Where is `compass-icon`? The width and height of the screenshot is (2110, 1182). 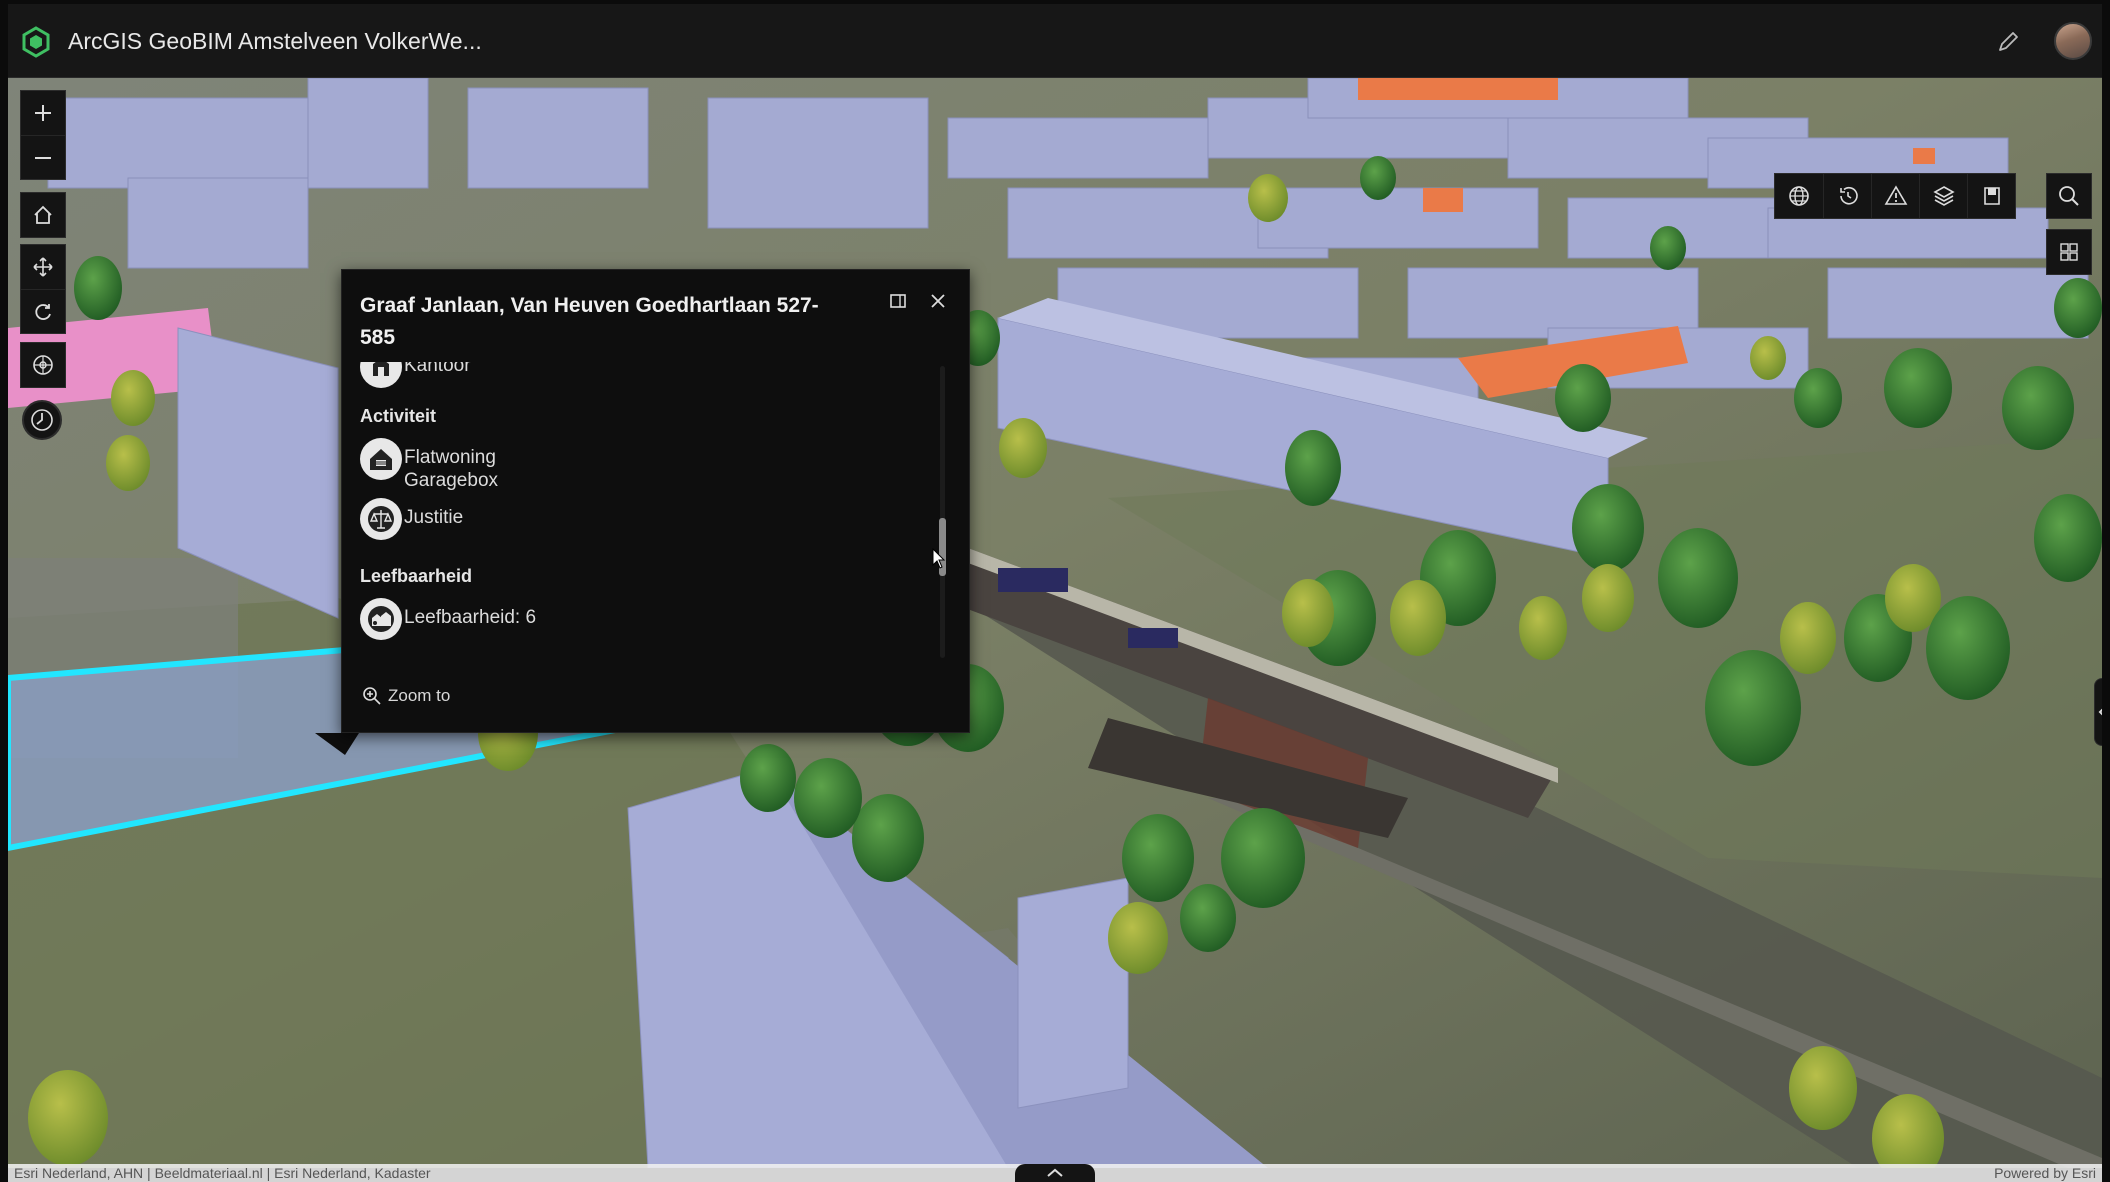 compass-icon is located at coordinates (43, 365).